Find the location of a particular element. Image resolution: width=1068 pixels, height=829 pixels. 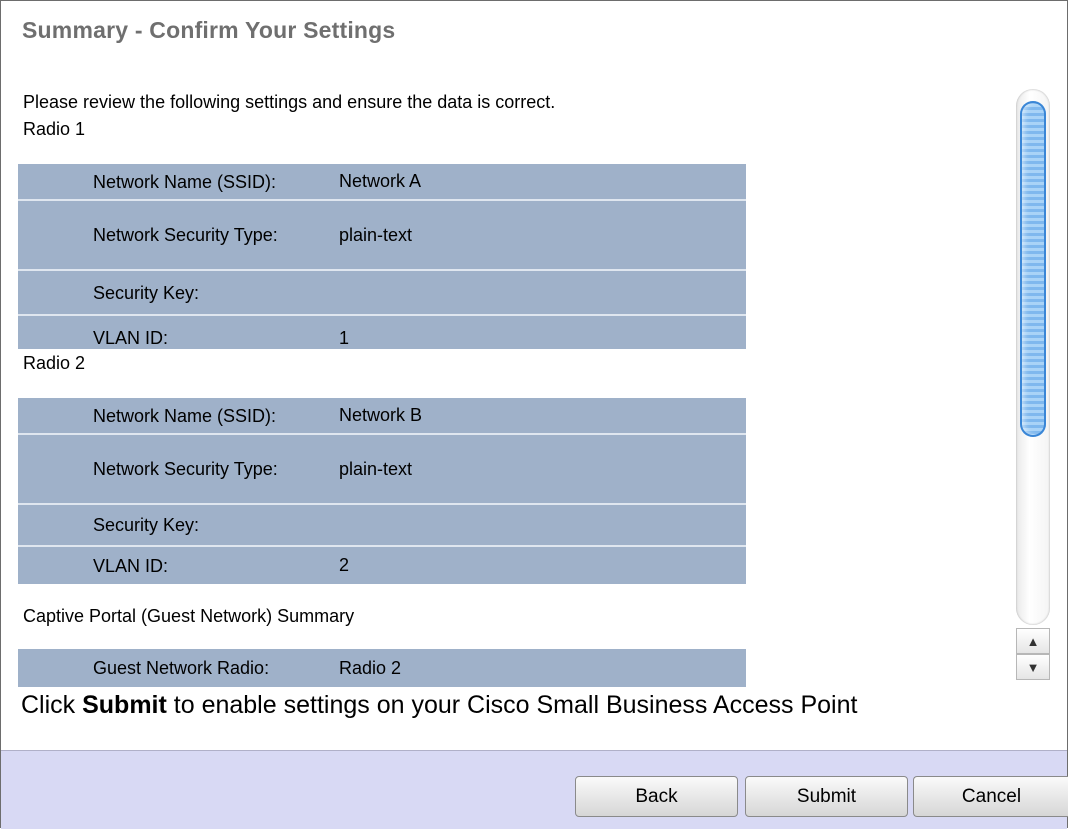

radio1-heading: Radio 1 is located at coordinates (54, 129).